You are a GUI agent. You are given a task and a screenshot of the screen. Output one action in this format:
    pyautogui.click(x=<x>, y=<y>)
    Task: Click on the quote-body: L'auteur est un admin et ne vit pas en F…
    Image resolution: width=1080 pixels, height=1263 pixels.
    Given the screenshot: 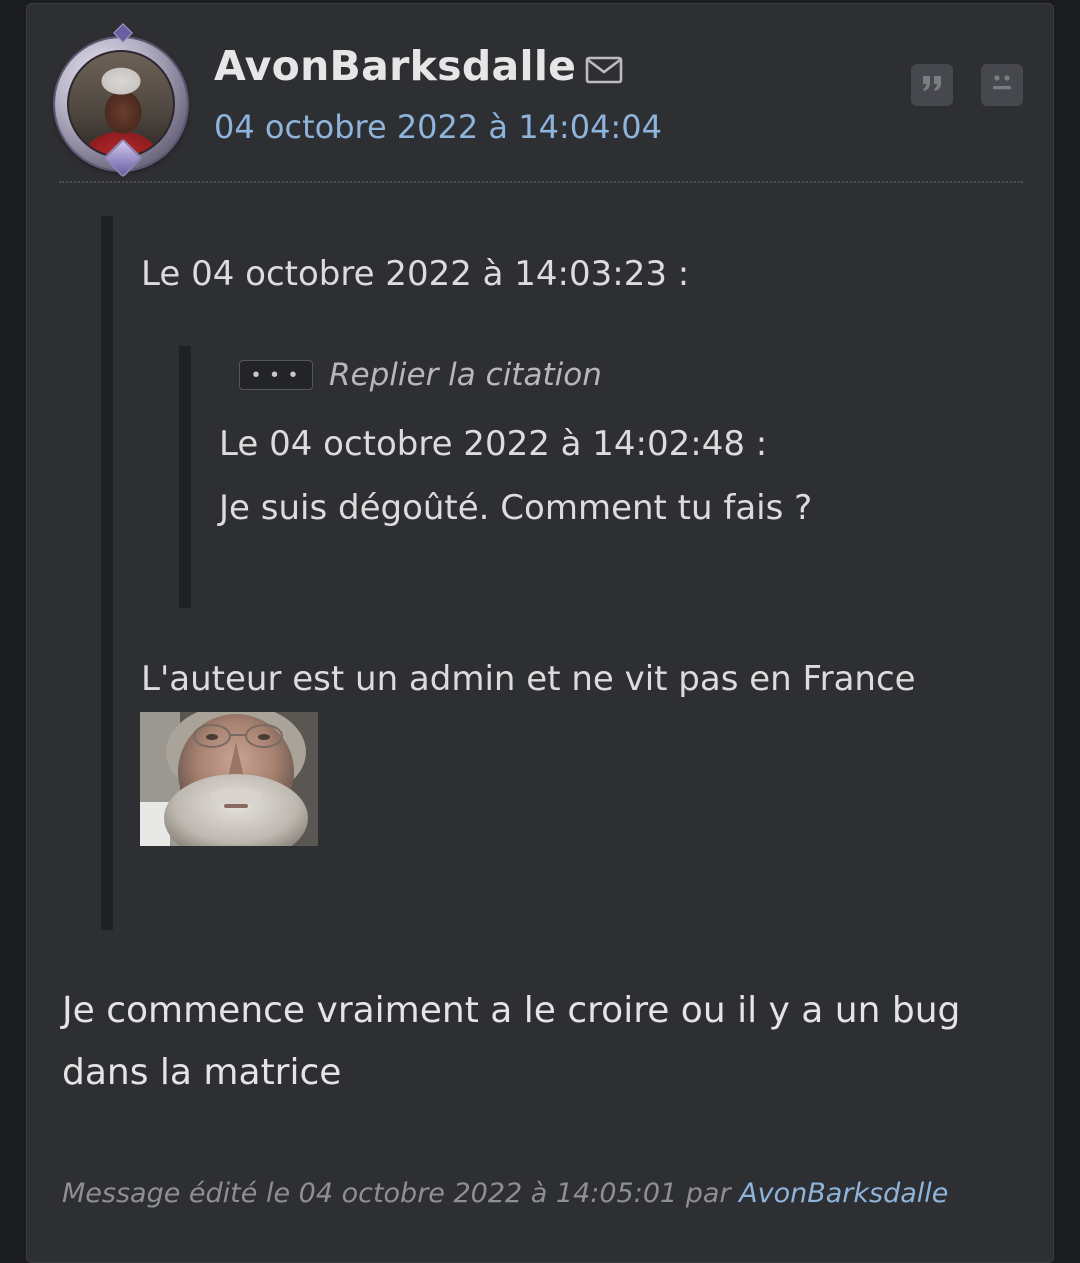 What is the action you would take?
    pyautogui.click(x=528, y=679)
    